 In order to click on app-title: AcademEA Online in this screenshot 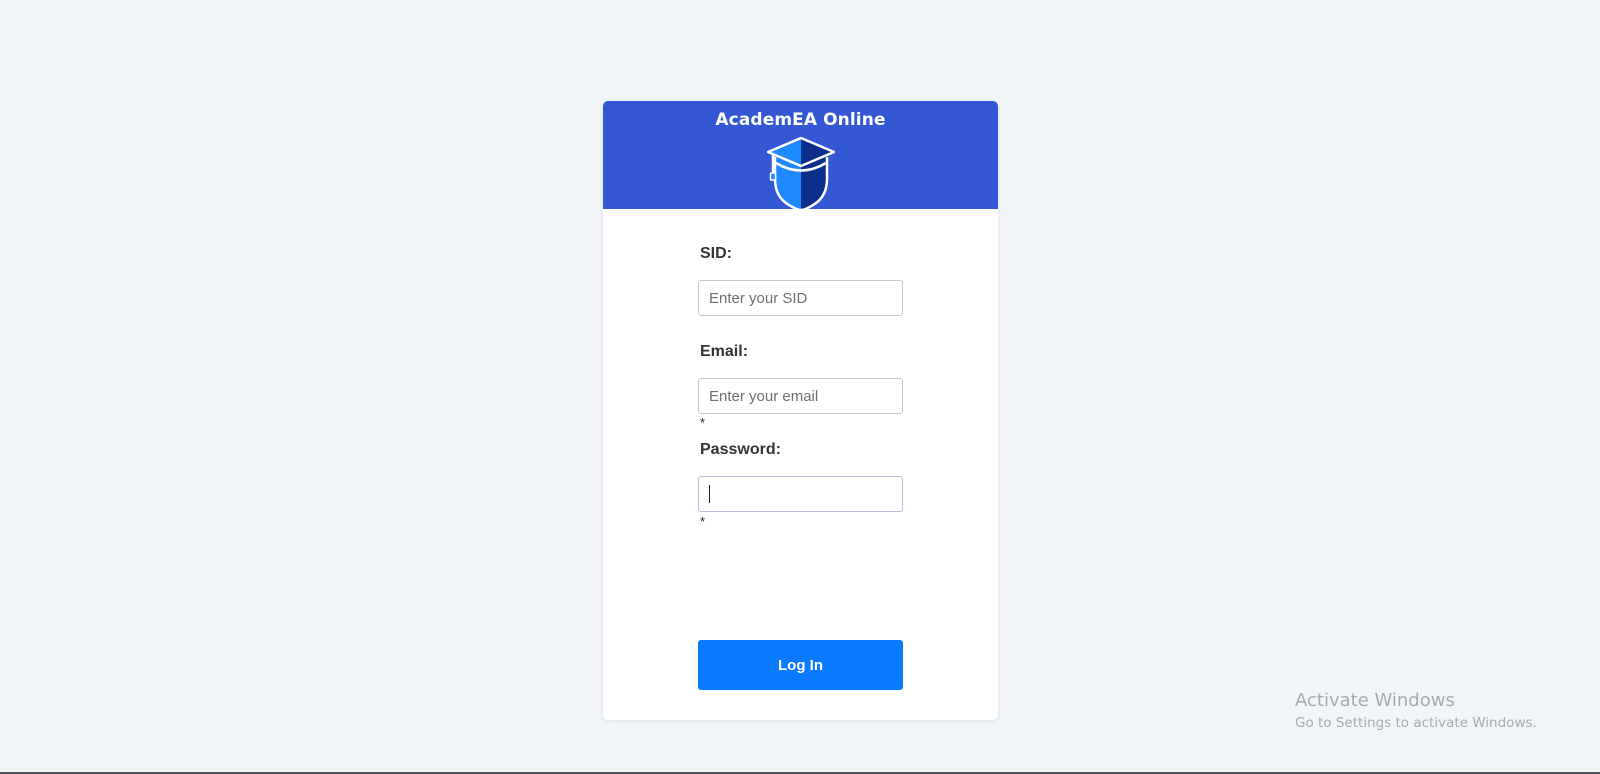, I will do `click(800, 120)`.